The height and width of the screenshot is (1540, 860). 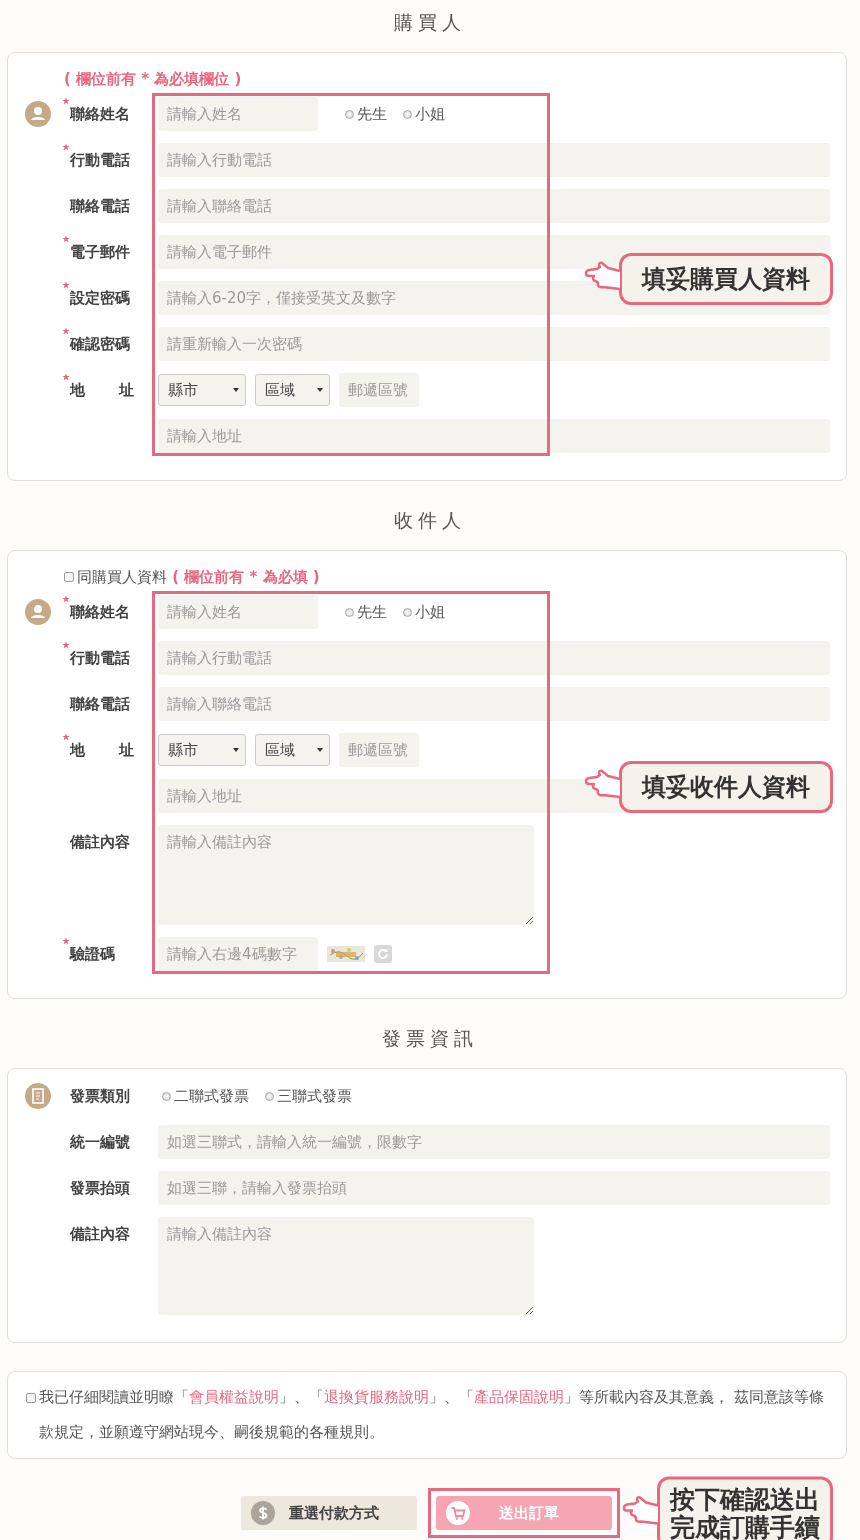 What do you see at coordinates (93, 954) in the screenshot?
I see `field-label: 驗證碼` at bounding box center [93, 954].